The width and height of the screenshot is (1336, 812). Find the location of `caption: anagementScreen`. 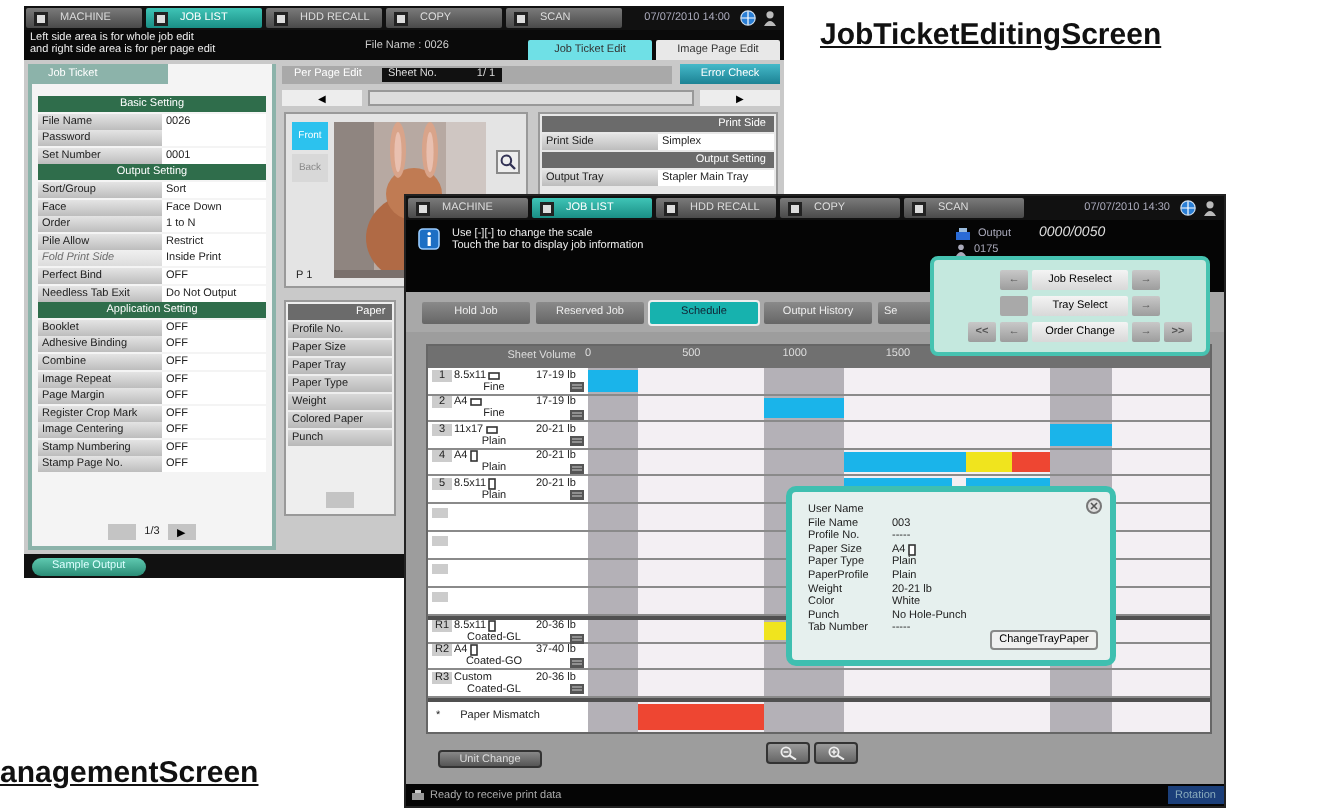

caption: anagementScreen is located at coordinates (129, 773).